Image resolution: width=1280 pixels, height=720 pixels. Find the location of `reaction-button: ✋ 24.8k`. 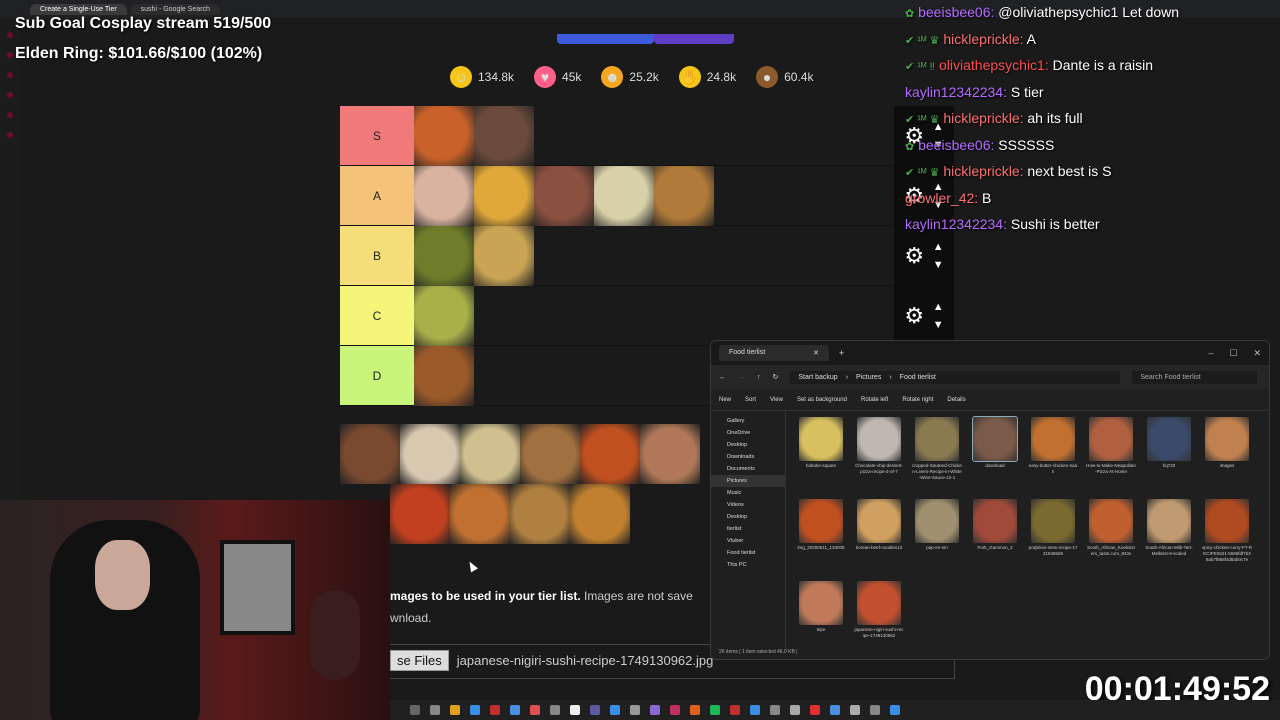

reaction-button: ✋ 24.8k is located at coordinates (707, 77).